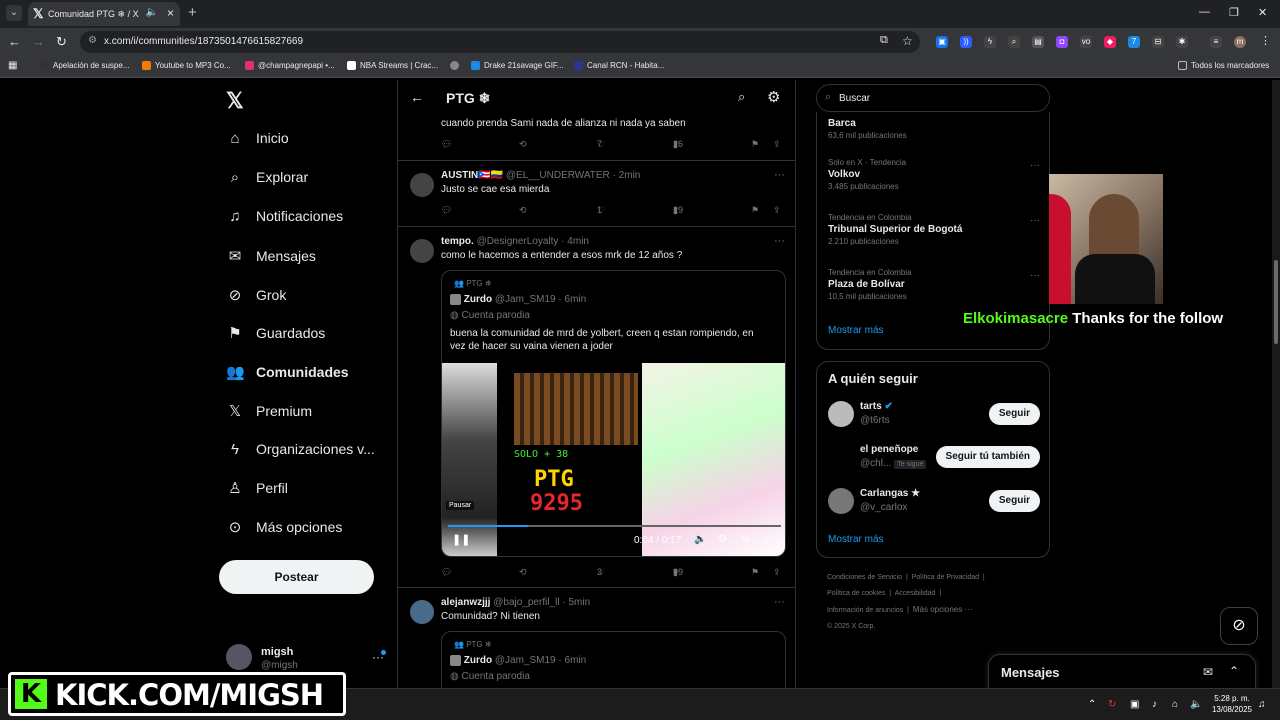 This screenshot has height=720, width=1280. Describe the element at coordinates (627, 175) in the screenshot. I see `post-time: · 2min` at that location.